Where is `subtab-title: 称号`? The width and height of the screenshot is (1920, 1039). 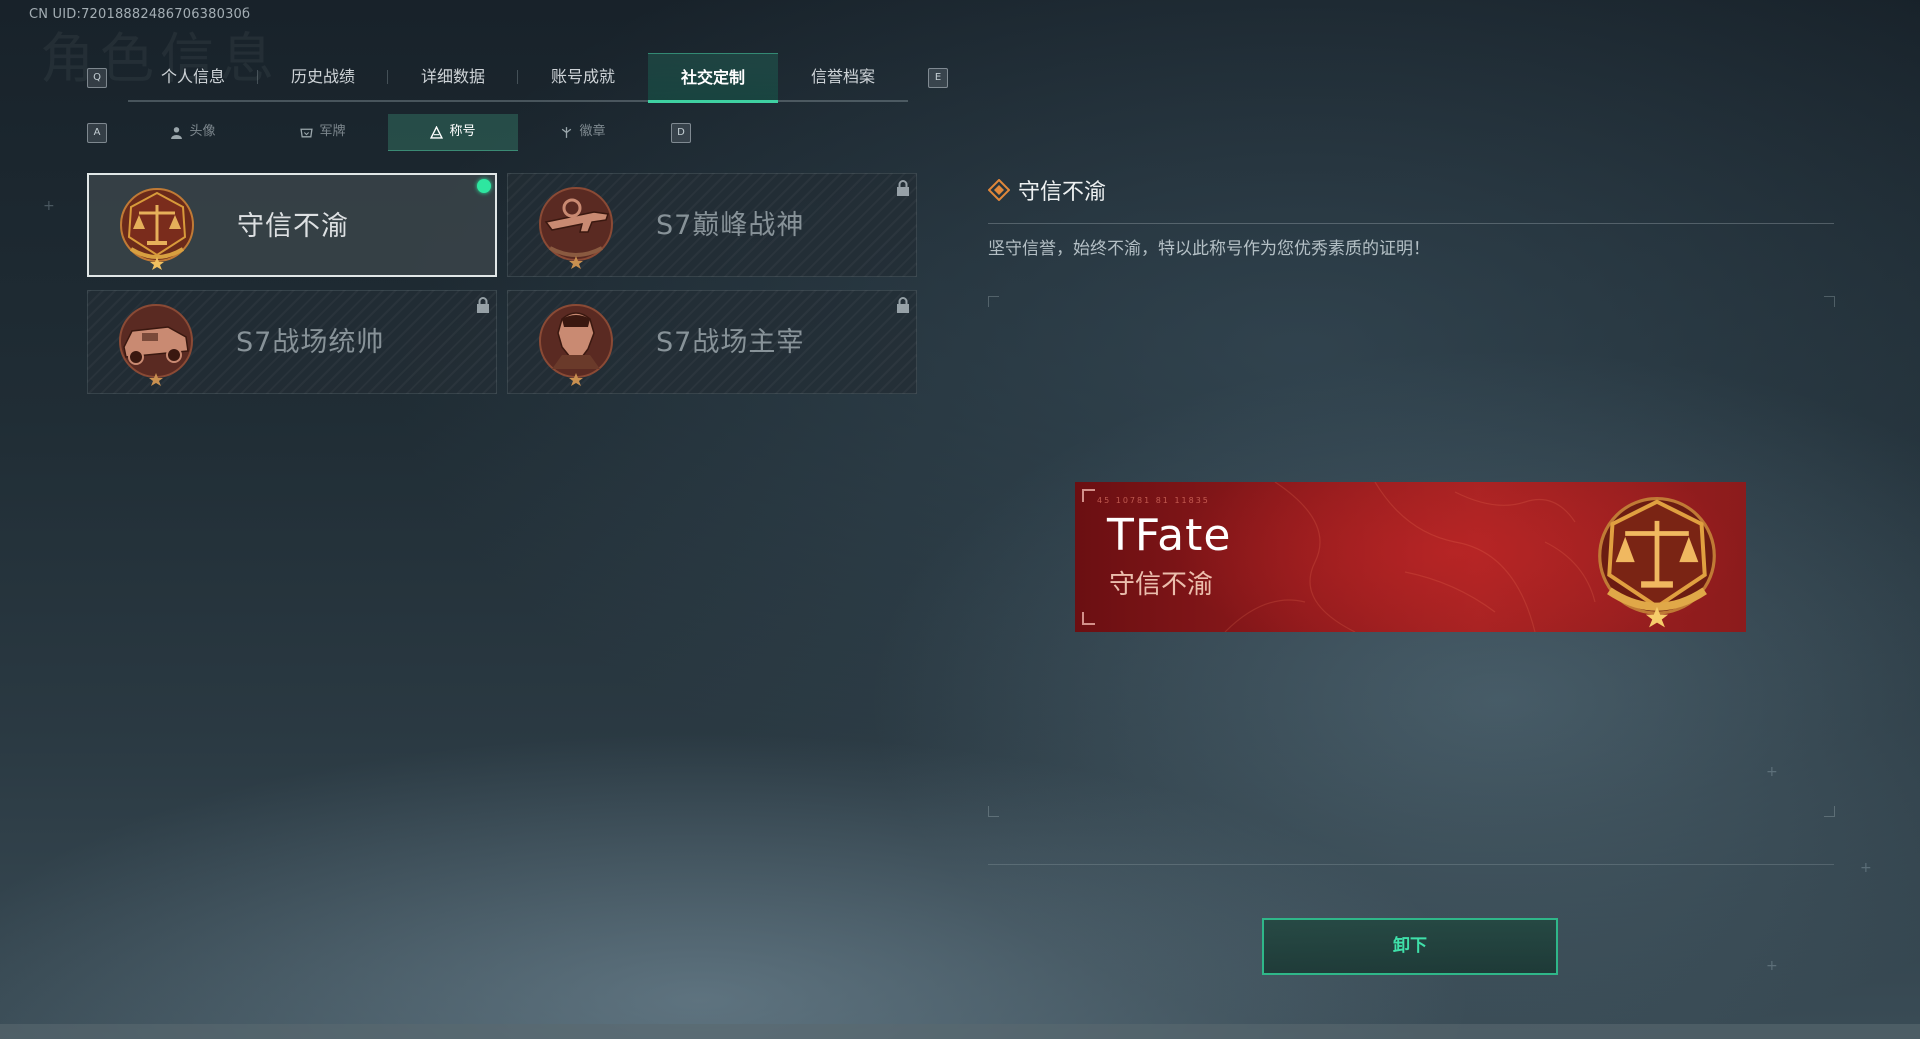 subtab-title: 称号 is located at coordinates (453, 132).